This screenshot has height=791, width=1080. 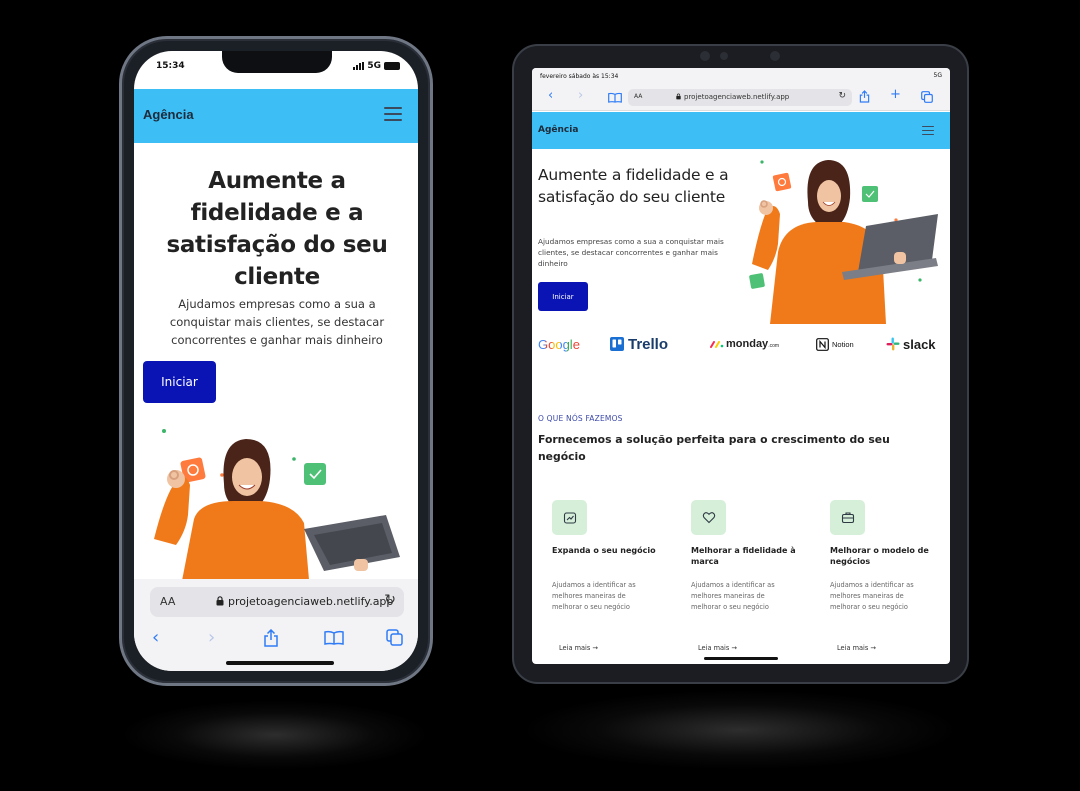 I want to click on battery-icon, so click(x=392, y=66).